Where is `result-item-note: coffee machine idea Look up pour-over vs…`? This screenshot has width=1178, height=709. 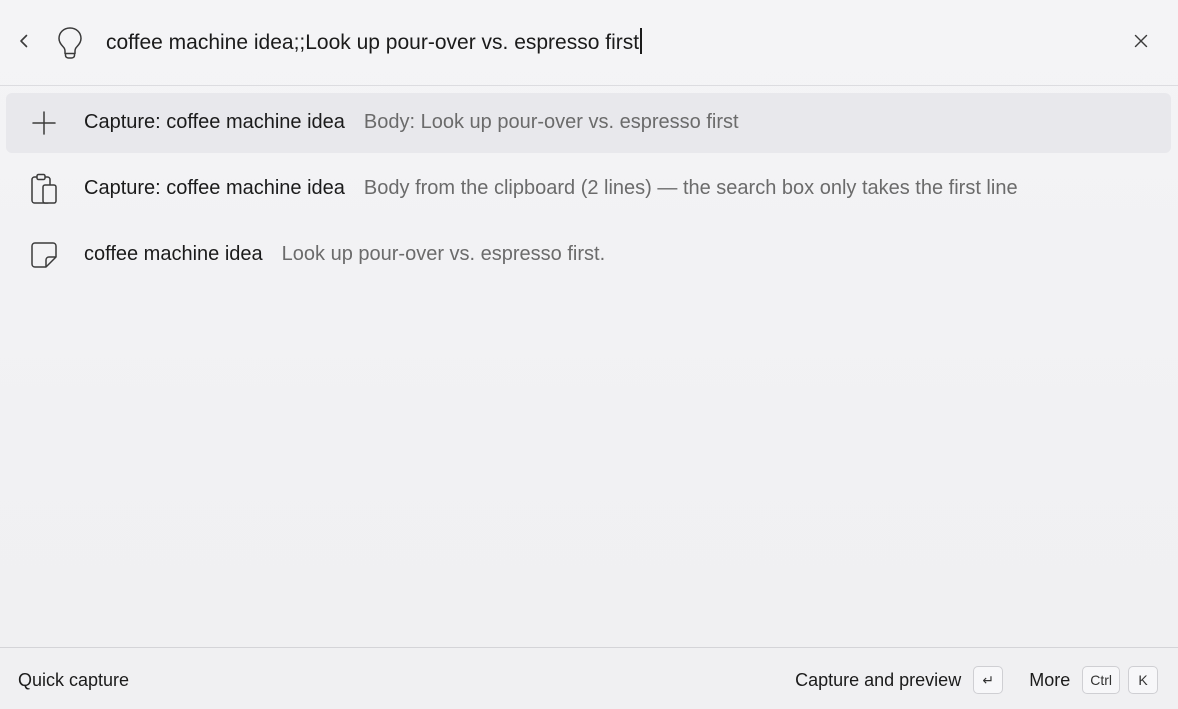
result-item-note: coffee machine idea Look up pour-over vs… is located at coordinates (588, 255).